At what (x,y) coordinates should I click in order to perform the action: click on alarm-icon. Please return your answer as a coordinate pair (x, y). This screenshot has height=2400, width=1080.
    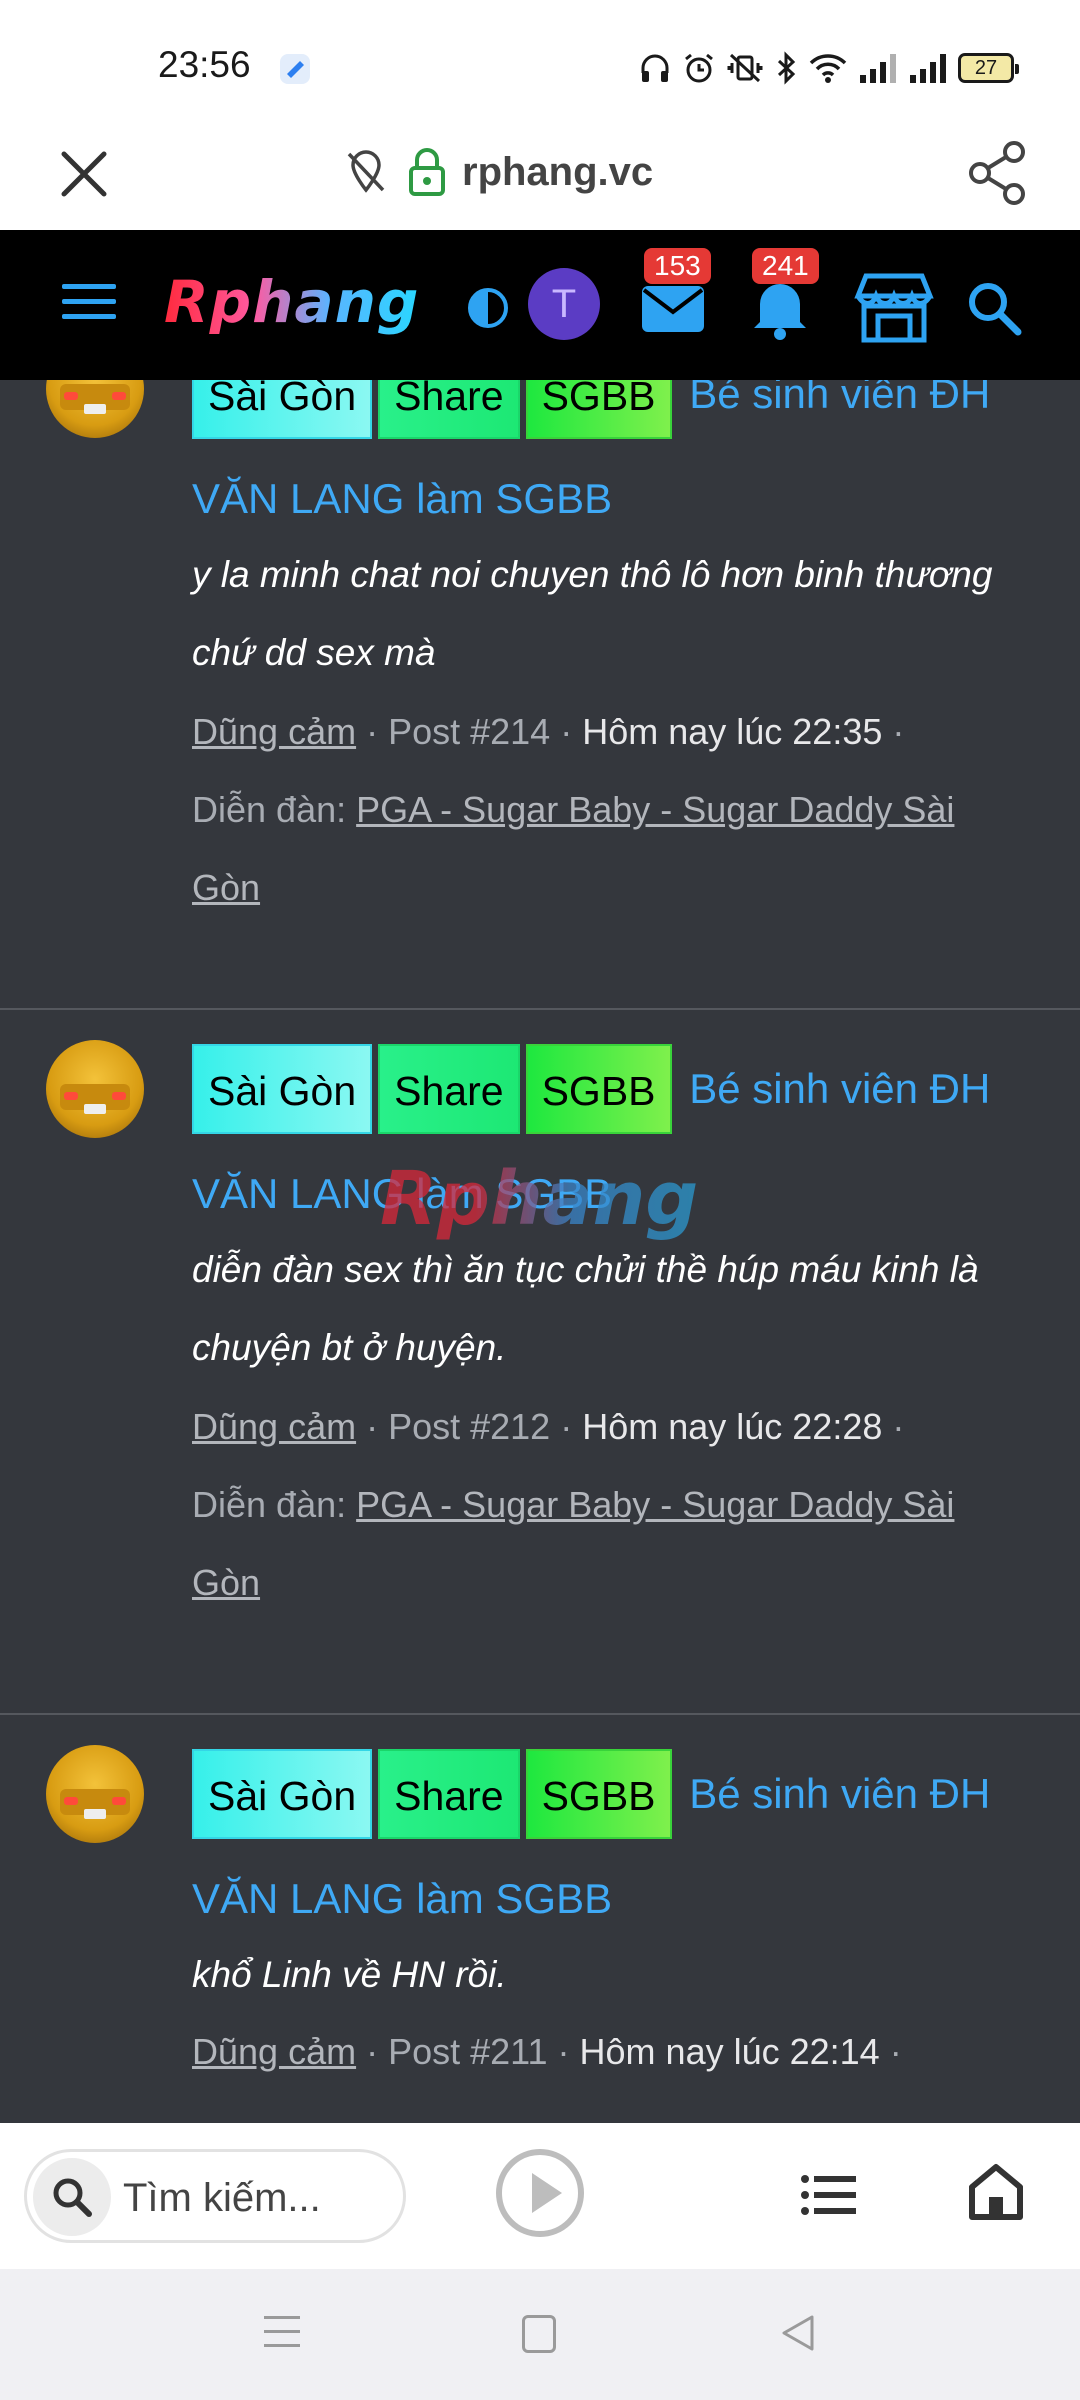
    Looking at the image, I should click on (699, 68).